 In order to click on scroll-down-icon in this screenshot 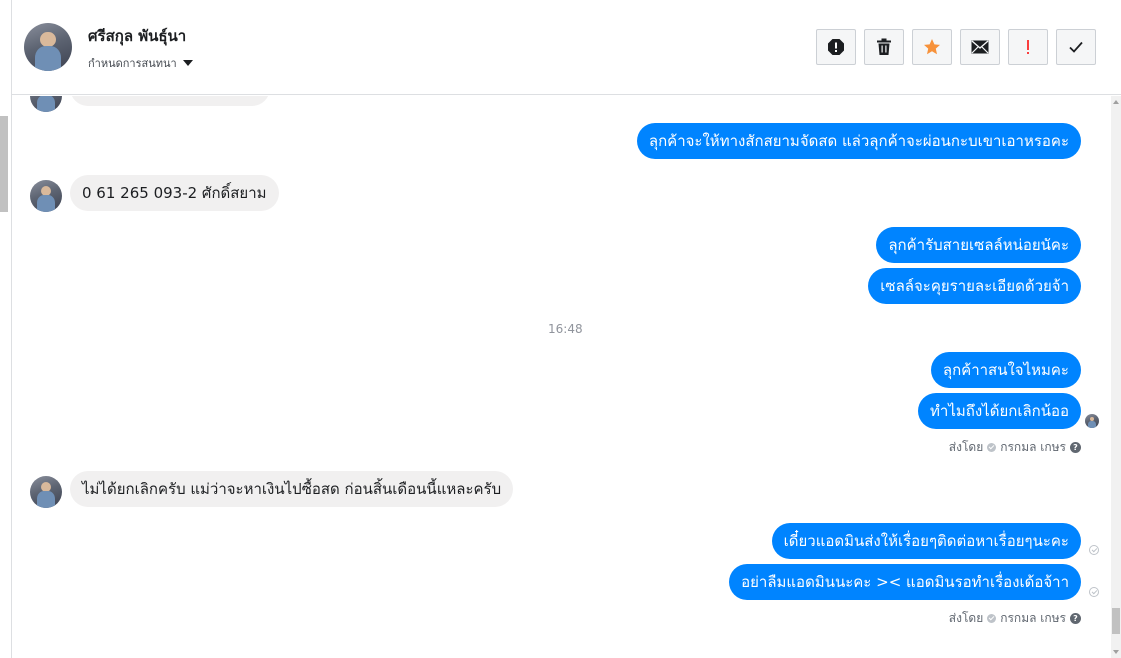, I will do `click(1116, 652)`.